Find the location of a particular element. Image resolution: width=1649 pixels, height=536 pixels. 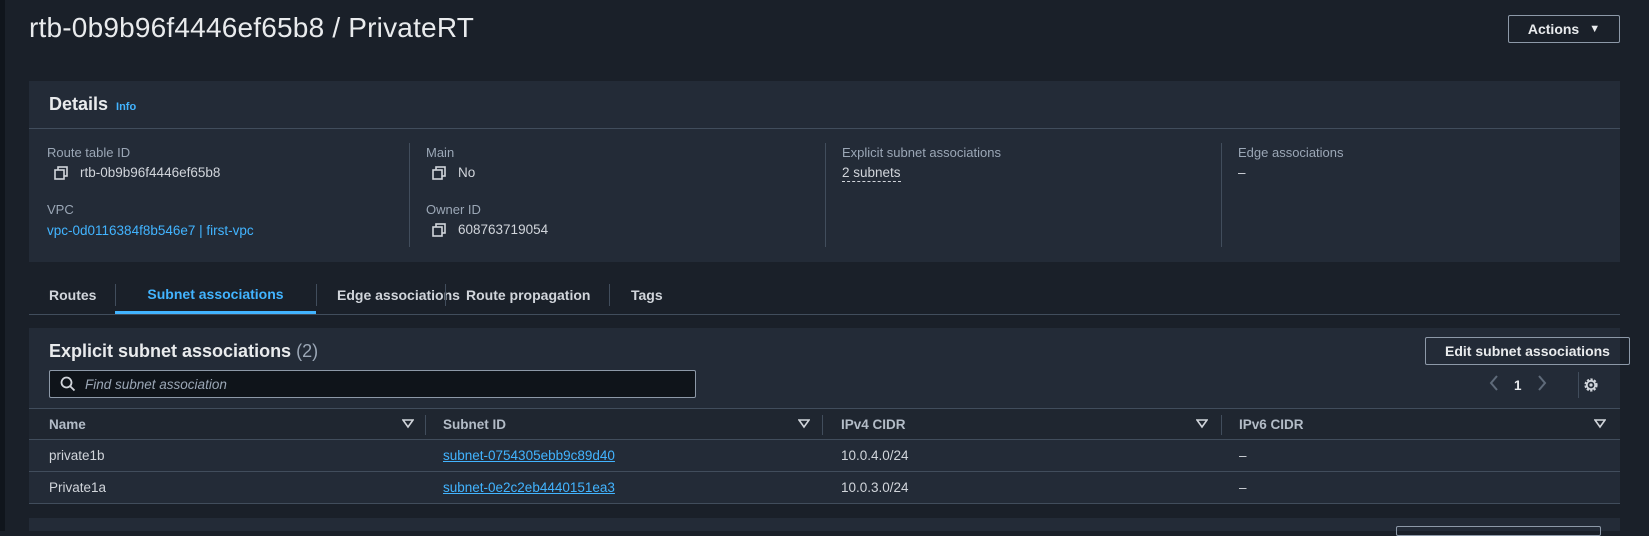

actions-button-label: Actions is located at coordinates (1553, 29).